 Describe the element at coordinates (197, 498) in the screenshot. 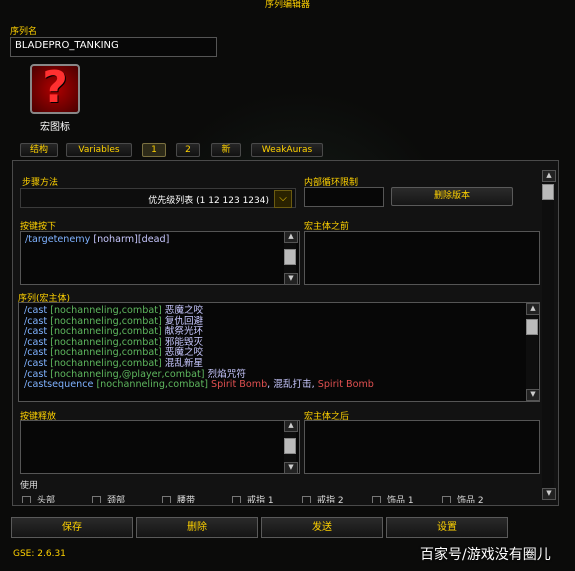

I see `use-slot-checkbox: 腰带` at that location.